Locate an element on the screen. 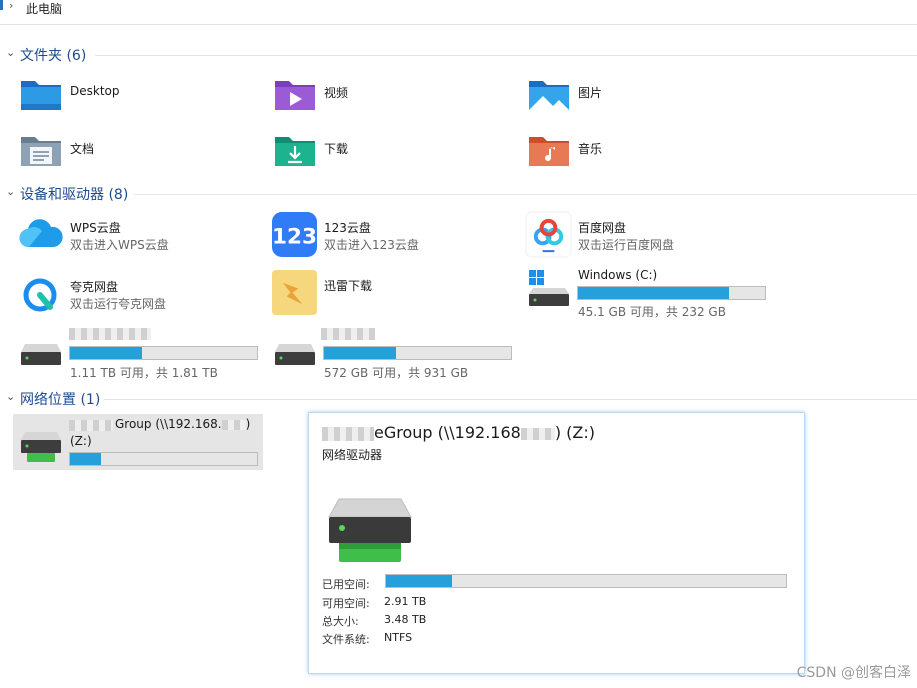 The width and height of the screenshot is (917, 688). drive-local-1: 1.11 TB 可用，共 1.81 TB is located at coordinates (144, 354).